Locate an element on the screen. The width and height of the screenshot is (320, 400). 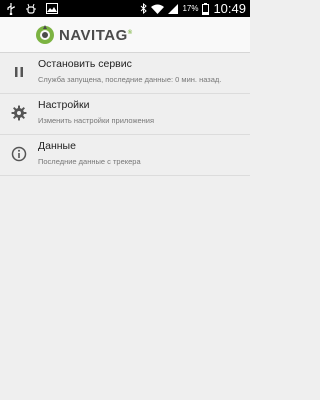
logo-registered-mark: ® is located at coordinates (130, 32).